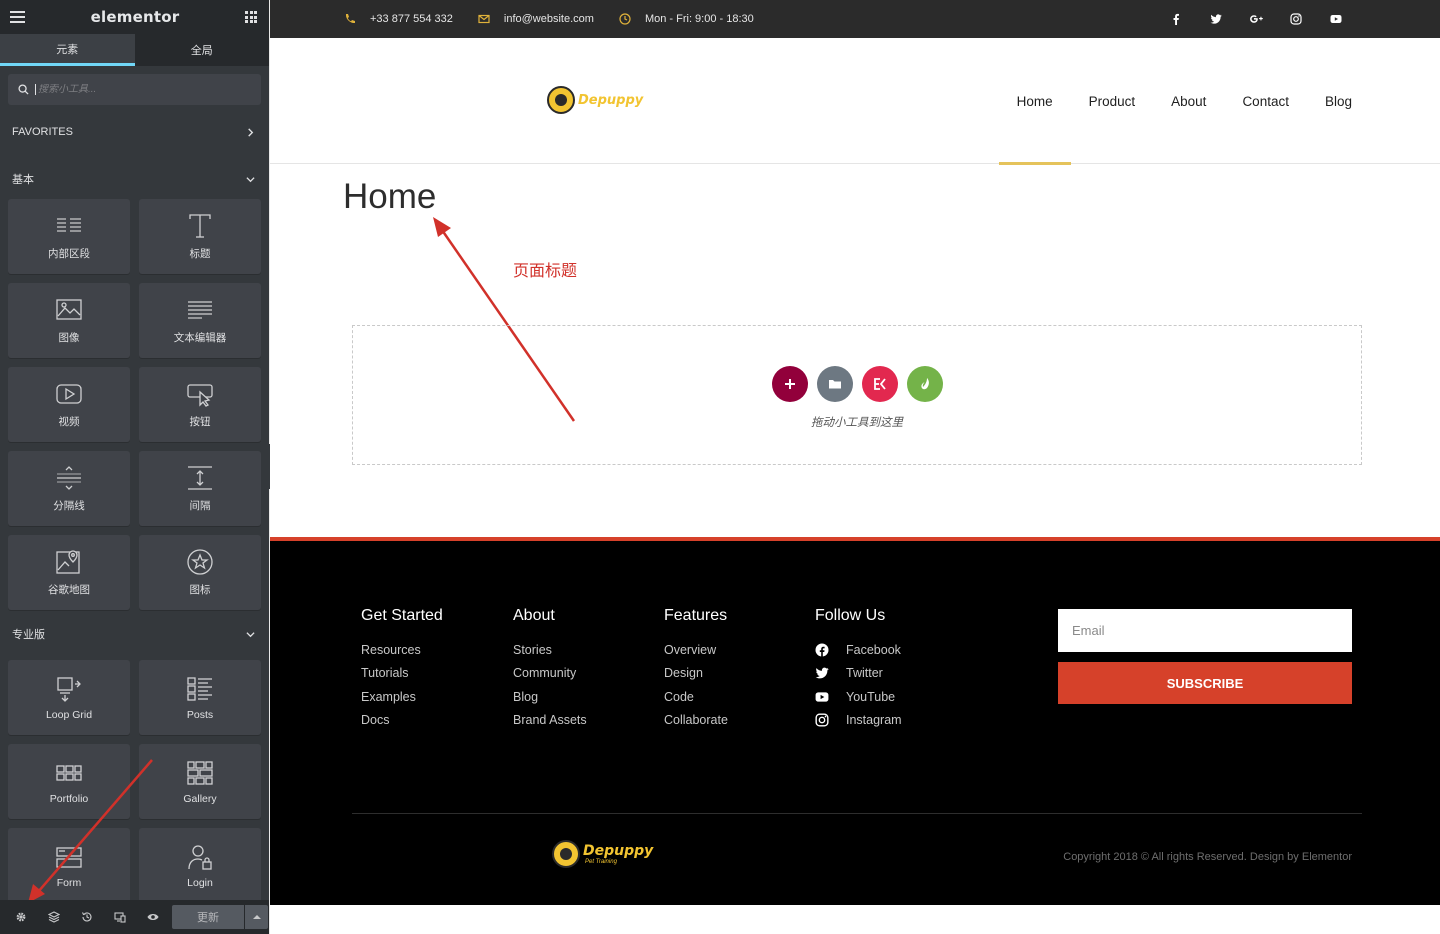 The image size is (1440, 934). Describe the element at coordinates (20, 917) in the screenshot. I see `settings-button` at that location.